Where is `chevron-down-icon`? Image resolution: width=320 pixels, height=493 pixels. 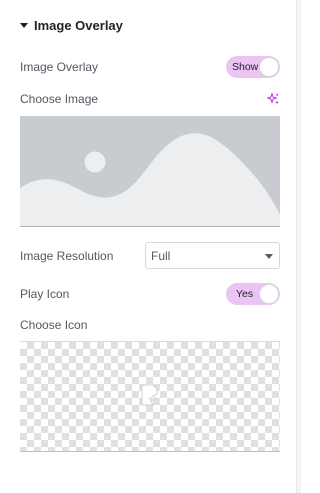
chevron-down-icon is located at coordinates (269, 256).